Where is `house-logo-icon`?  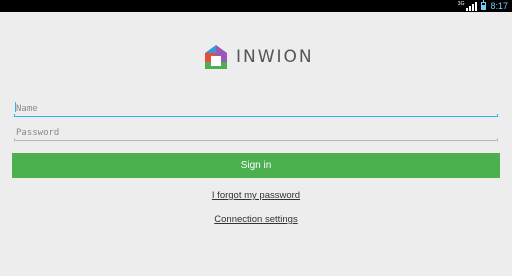
house-logo-icon is located at coordinates (216, 57).